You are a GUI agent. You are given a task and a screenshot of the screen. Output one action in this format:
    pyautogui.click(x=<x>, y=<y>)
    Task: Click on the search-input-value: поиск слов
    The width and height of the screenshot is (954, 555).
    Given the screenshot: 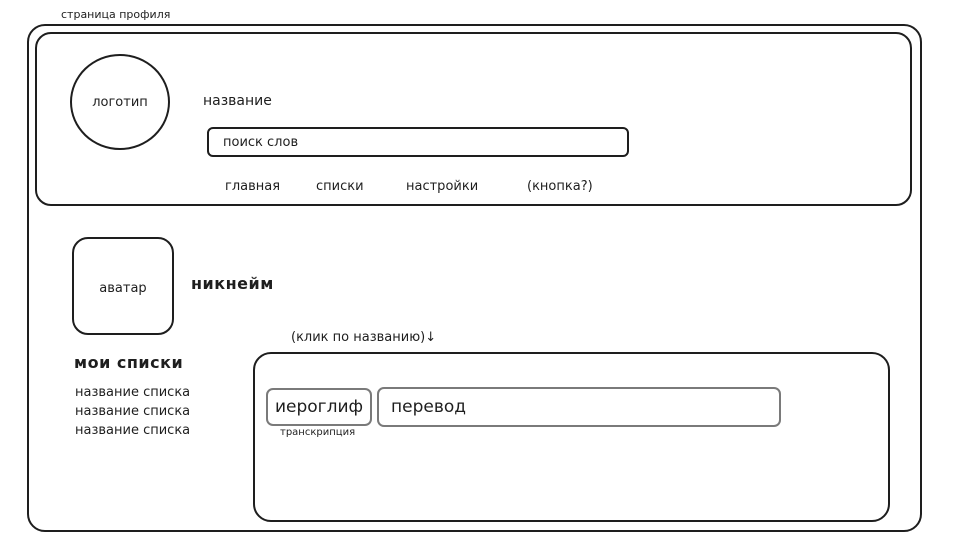 What is the action you would take?
    pyautogui.click(x=261, y=142)
    